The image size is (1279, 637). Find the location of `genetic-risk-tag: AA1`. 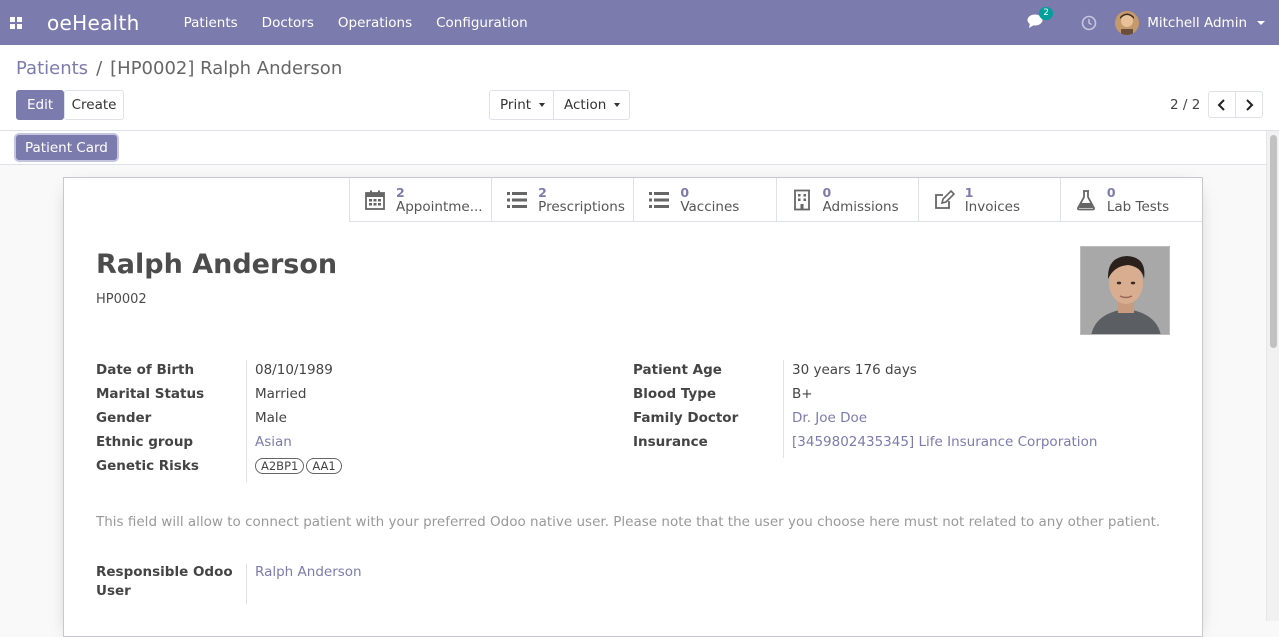

genetic-risk-tag: AA1 is located at coordinates (324, 466).